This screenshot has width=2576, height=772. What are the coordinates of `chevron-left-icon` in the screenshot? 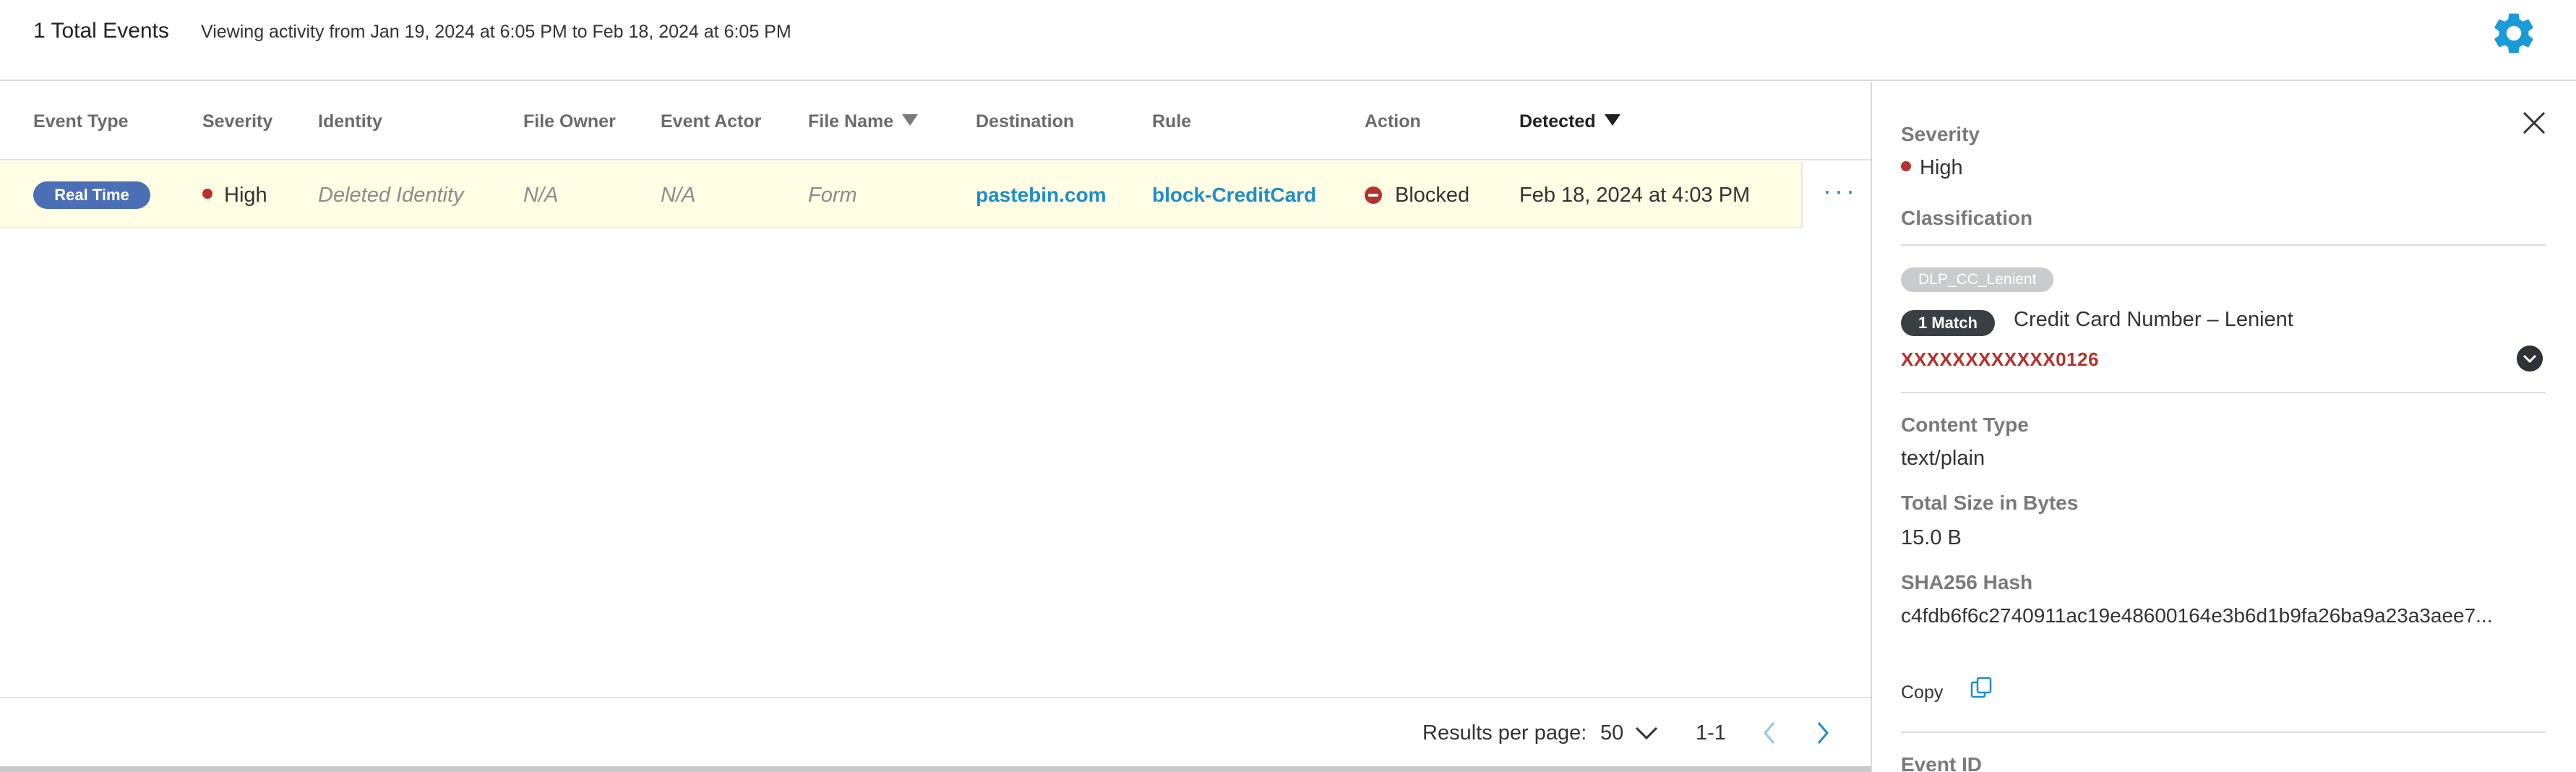 It's located at (1770, 733).